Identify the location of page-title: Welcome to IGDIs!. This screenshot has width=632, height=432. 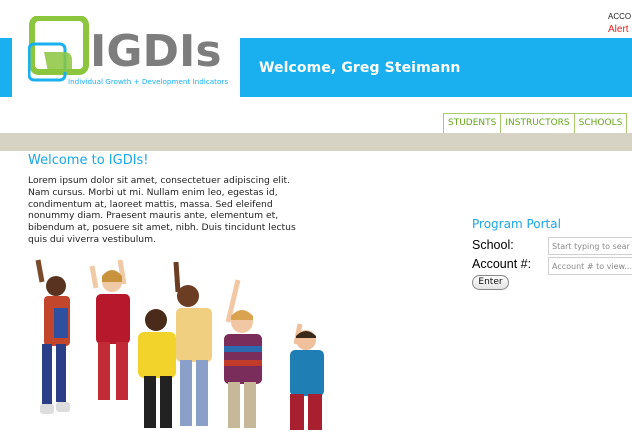
(88, 160).